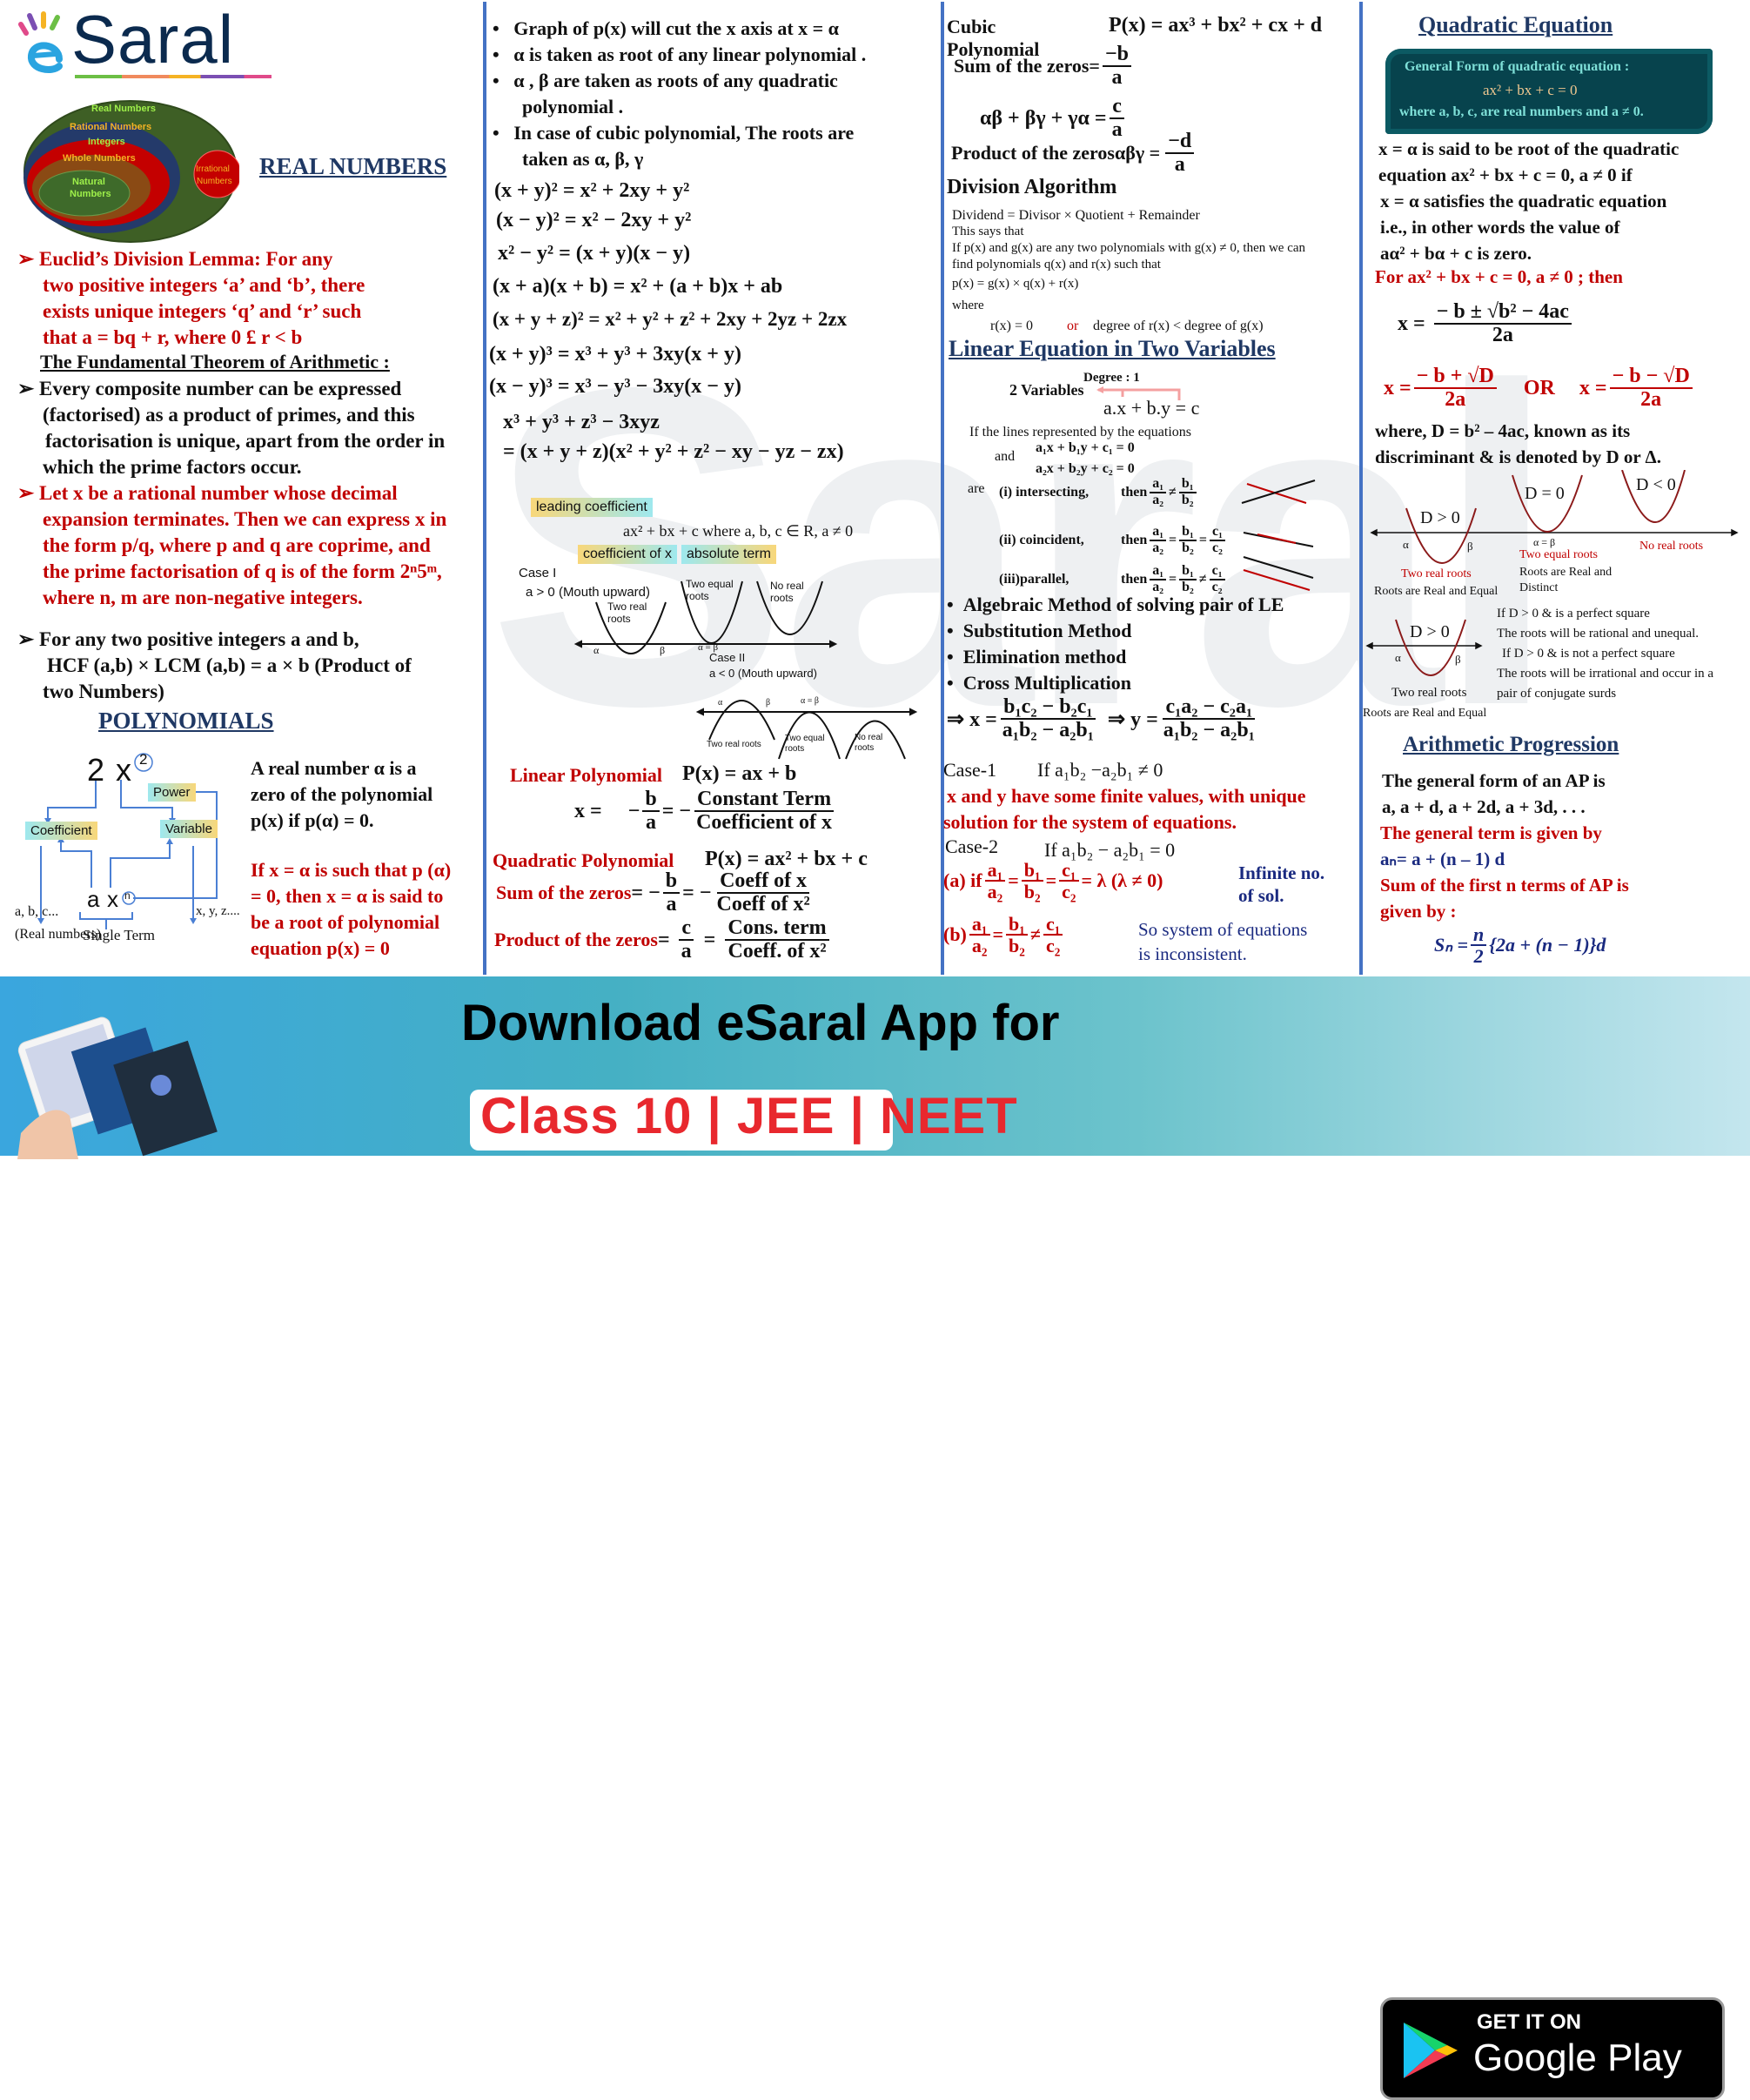 The height and width of the screenshot is (2100, 1750). What do you see at coordinates (1545, 493) in the screenshot?
I see `d-zero-label: D = 0` at bounding box center [1545, 493].